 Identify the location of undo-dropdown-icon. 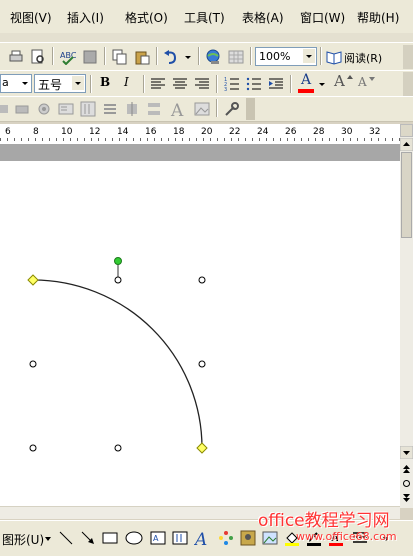
(188, 57).